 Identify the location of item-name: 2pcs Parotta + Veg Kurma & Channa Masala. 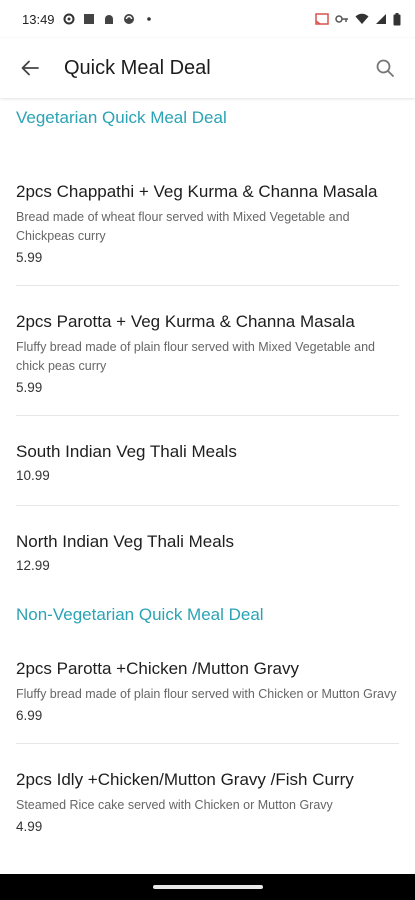
(185, 321).